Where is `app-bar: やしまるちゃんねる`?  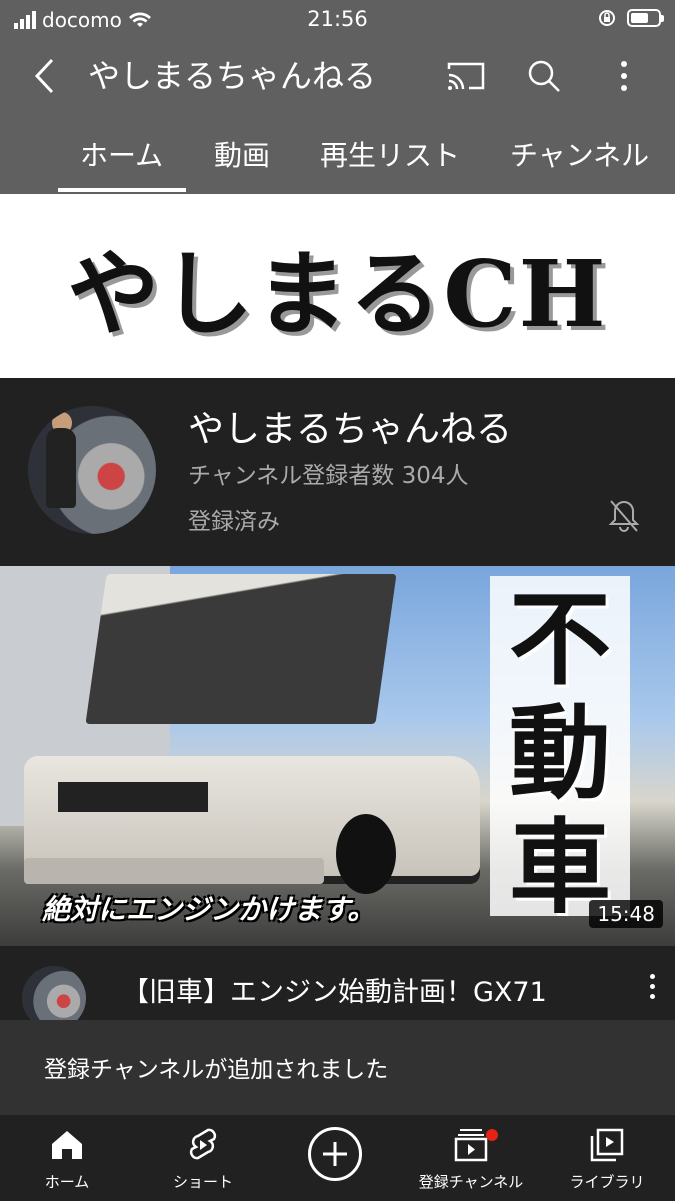 app-bar: やしまるちゃんねる is located at coordinates (337, 76).